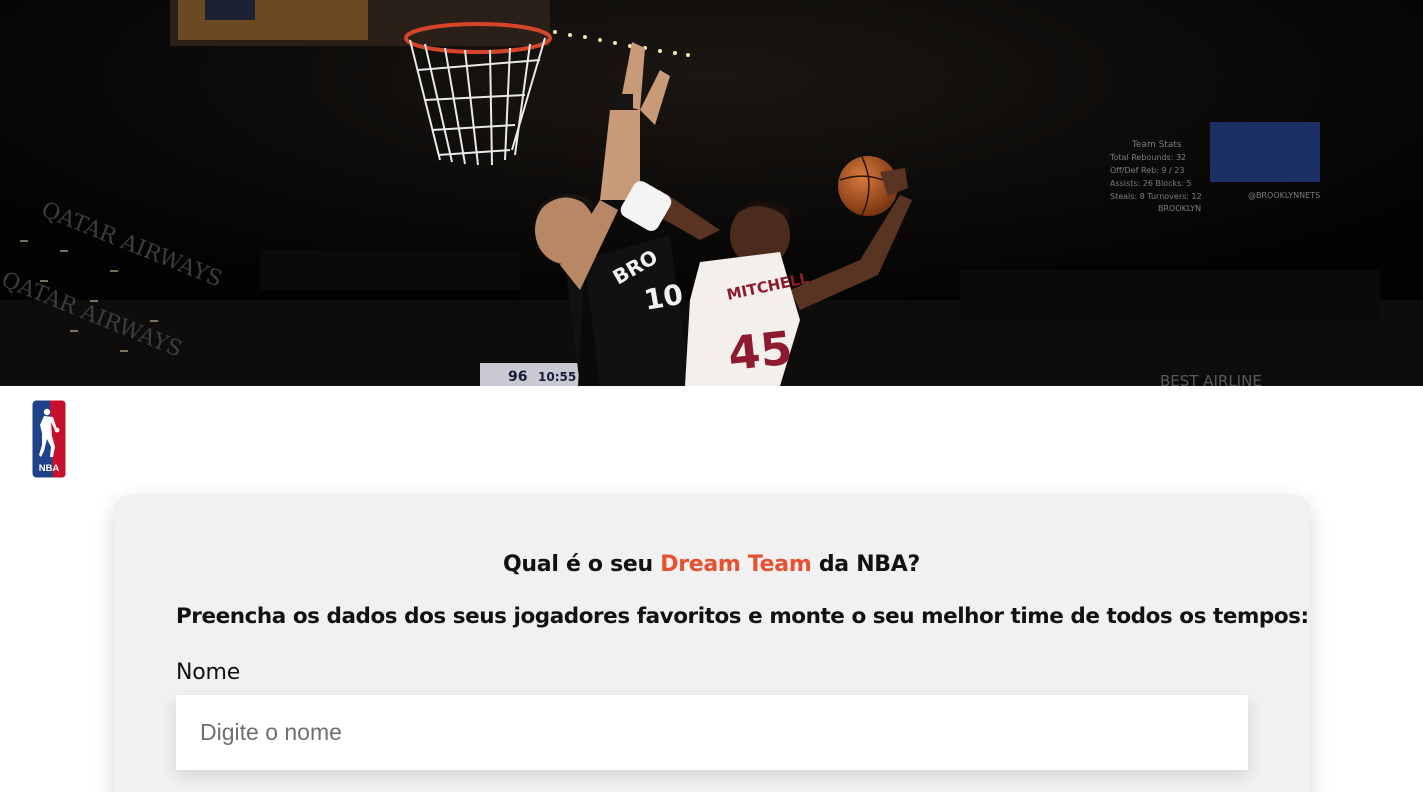 This screenshot has width=1423, height=792. I want to click on svg-text: Team Stats, so click(1156, 145).